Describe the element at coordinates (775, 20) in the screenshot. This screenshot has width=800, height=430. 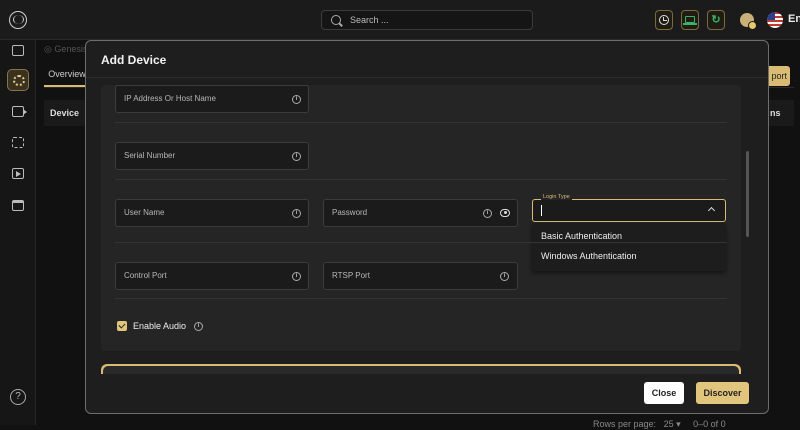
I see `us-flag-icon` at that location.